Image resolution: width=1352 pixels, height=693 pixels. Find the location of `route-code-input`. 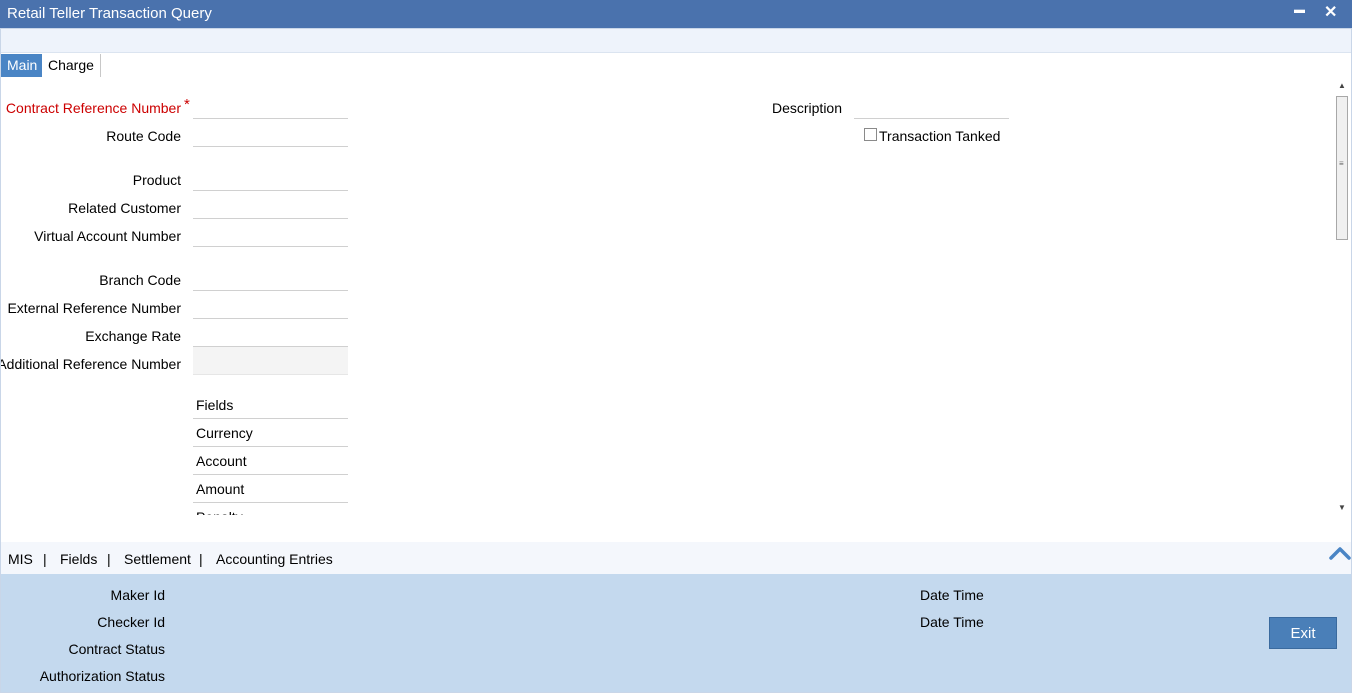

route-code-input is located at coordinates (270, 133).